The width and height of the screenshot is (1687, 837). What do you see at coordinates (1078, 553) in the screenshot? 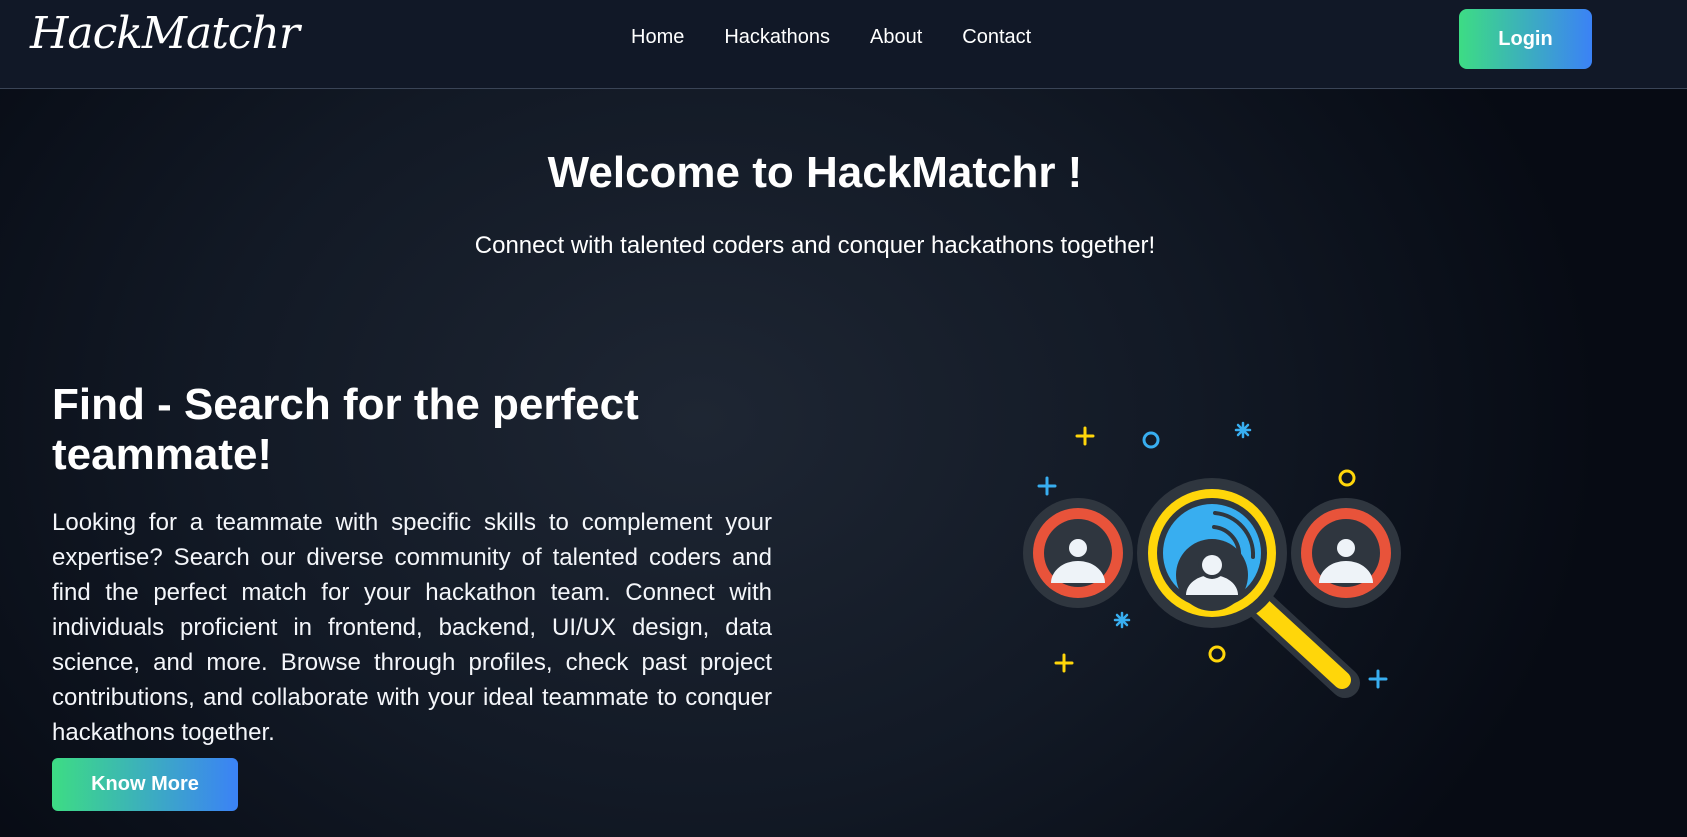
I see `left-avatar-icon` at bounding box center [1078, 553].